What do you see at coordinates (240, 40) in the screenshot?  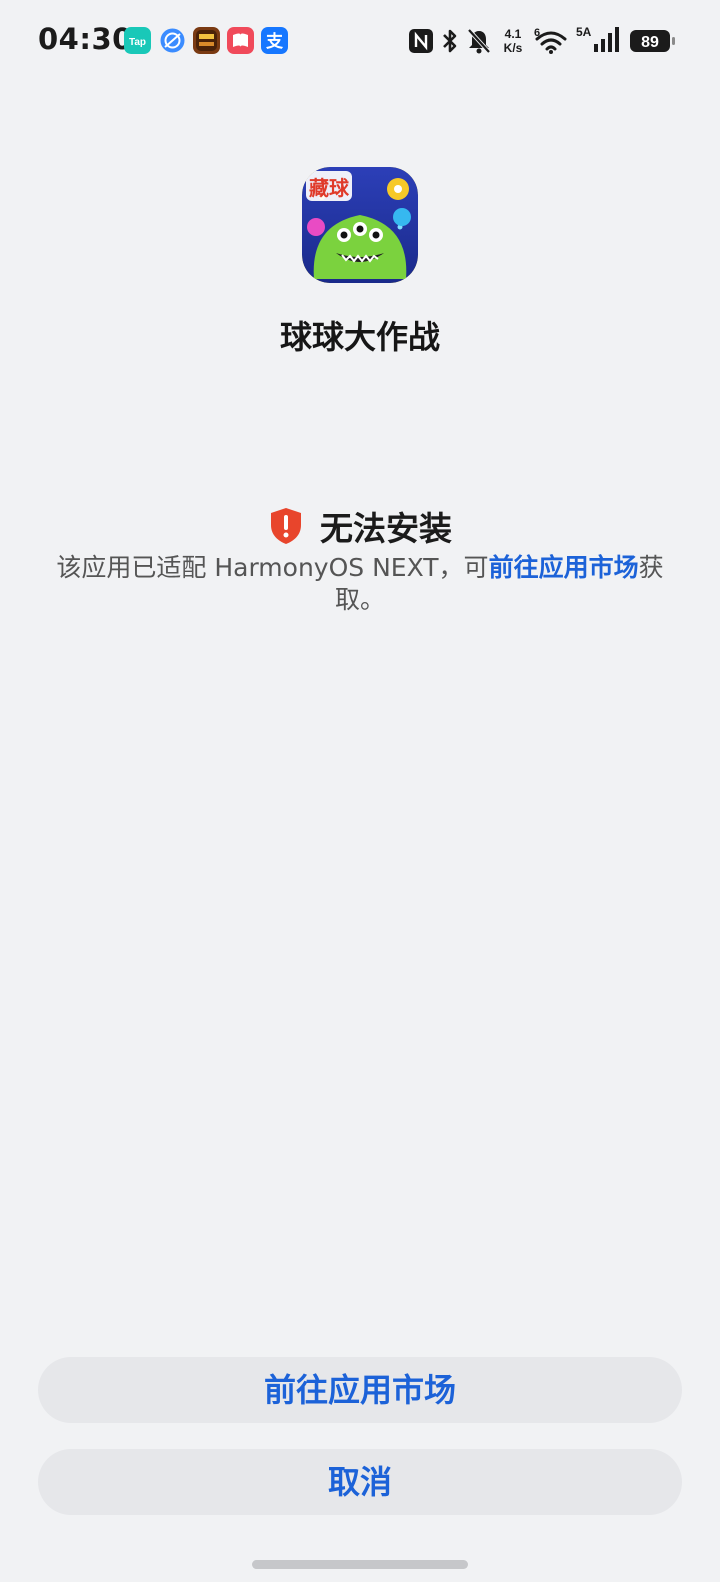 I see `reader-app-icon` at bounding box center [240, 40].